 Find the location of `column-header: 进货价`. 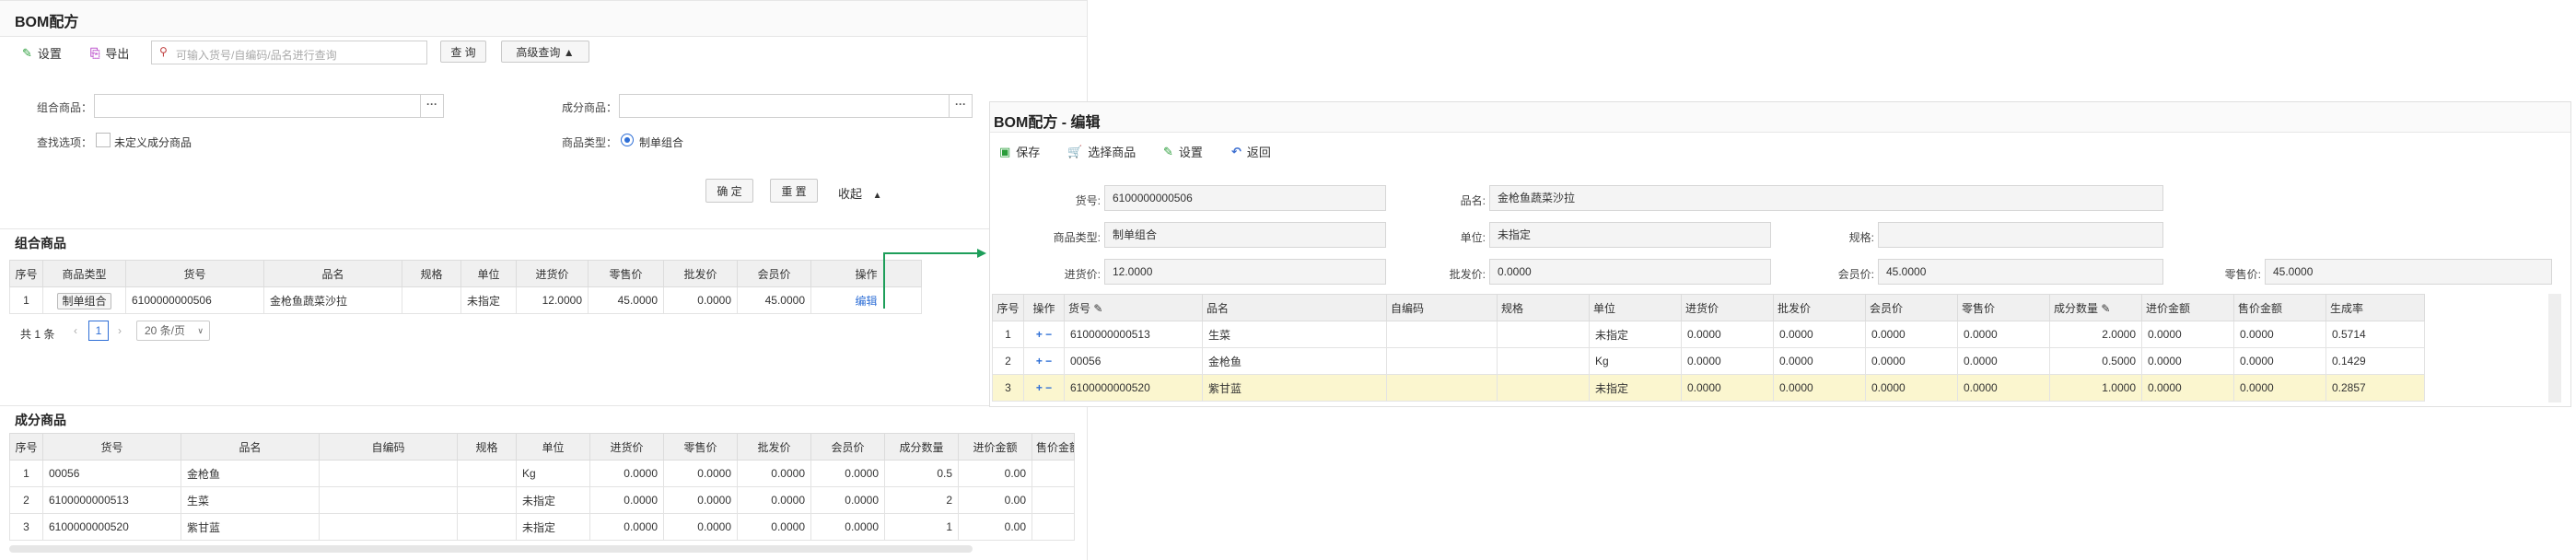

column-header: 进货价 is located at coordinates (626, 447).